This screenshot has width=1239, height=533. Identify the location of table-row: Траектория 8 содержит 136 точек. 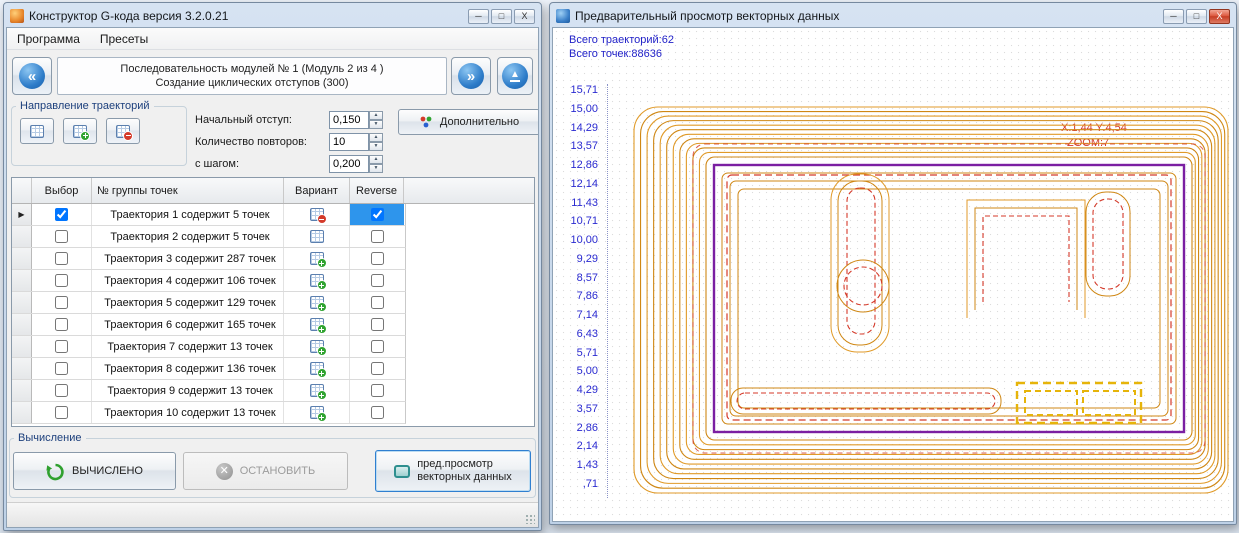
(209, 369).